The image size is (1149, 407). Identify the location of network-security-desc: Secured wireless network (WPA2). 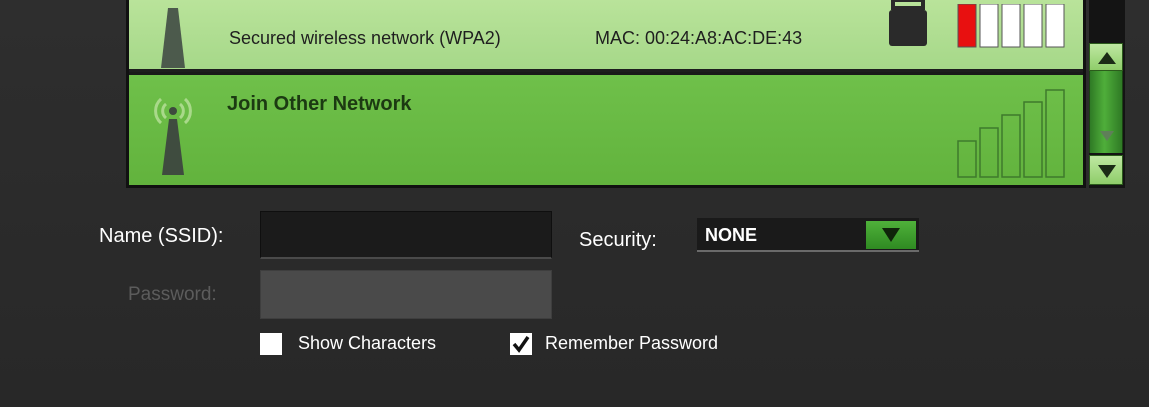
(365, 38).